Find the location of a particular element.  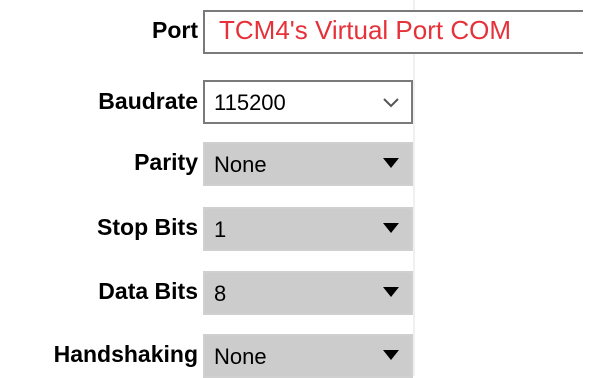

baudrate-value: 115200 is located at coordinates (250, 102).